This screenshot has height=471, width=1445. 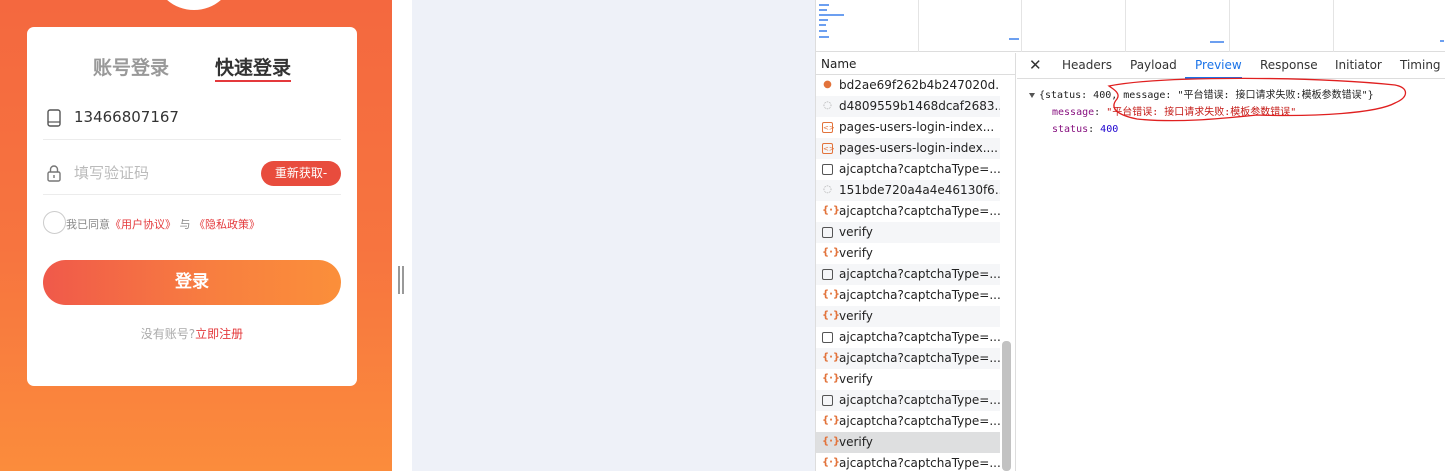 What do you see at coordinates (192, 118) in the screenshot?
I see `phone-field: 13466807167` at bounding box center [192, 118].